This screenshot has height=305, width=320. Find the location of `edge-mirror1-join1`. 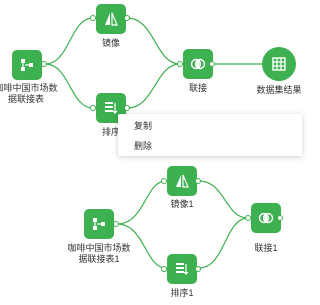

edge-mirror1-join1 is located at coordinates (223, 199).